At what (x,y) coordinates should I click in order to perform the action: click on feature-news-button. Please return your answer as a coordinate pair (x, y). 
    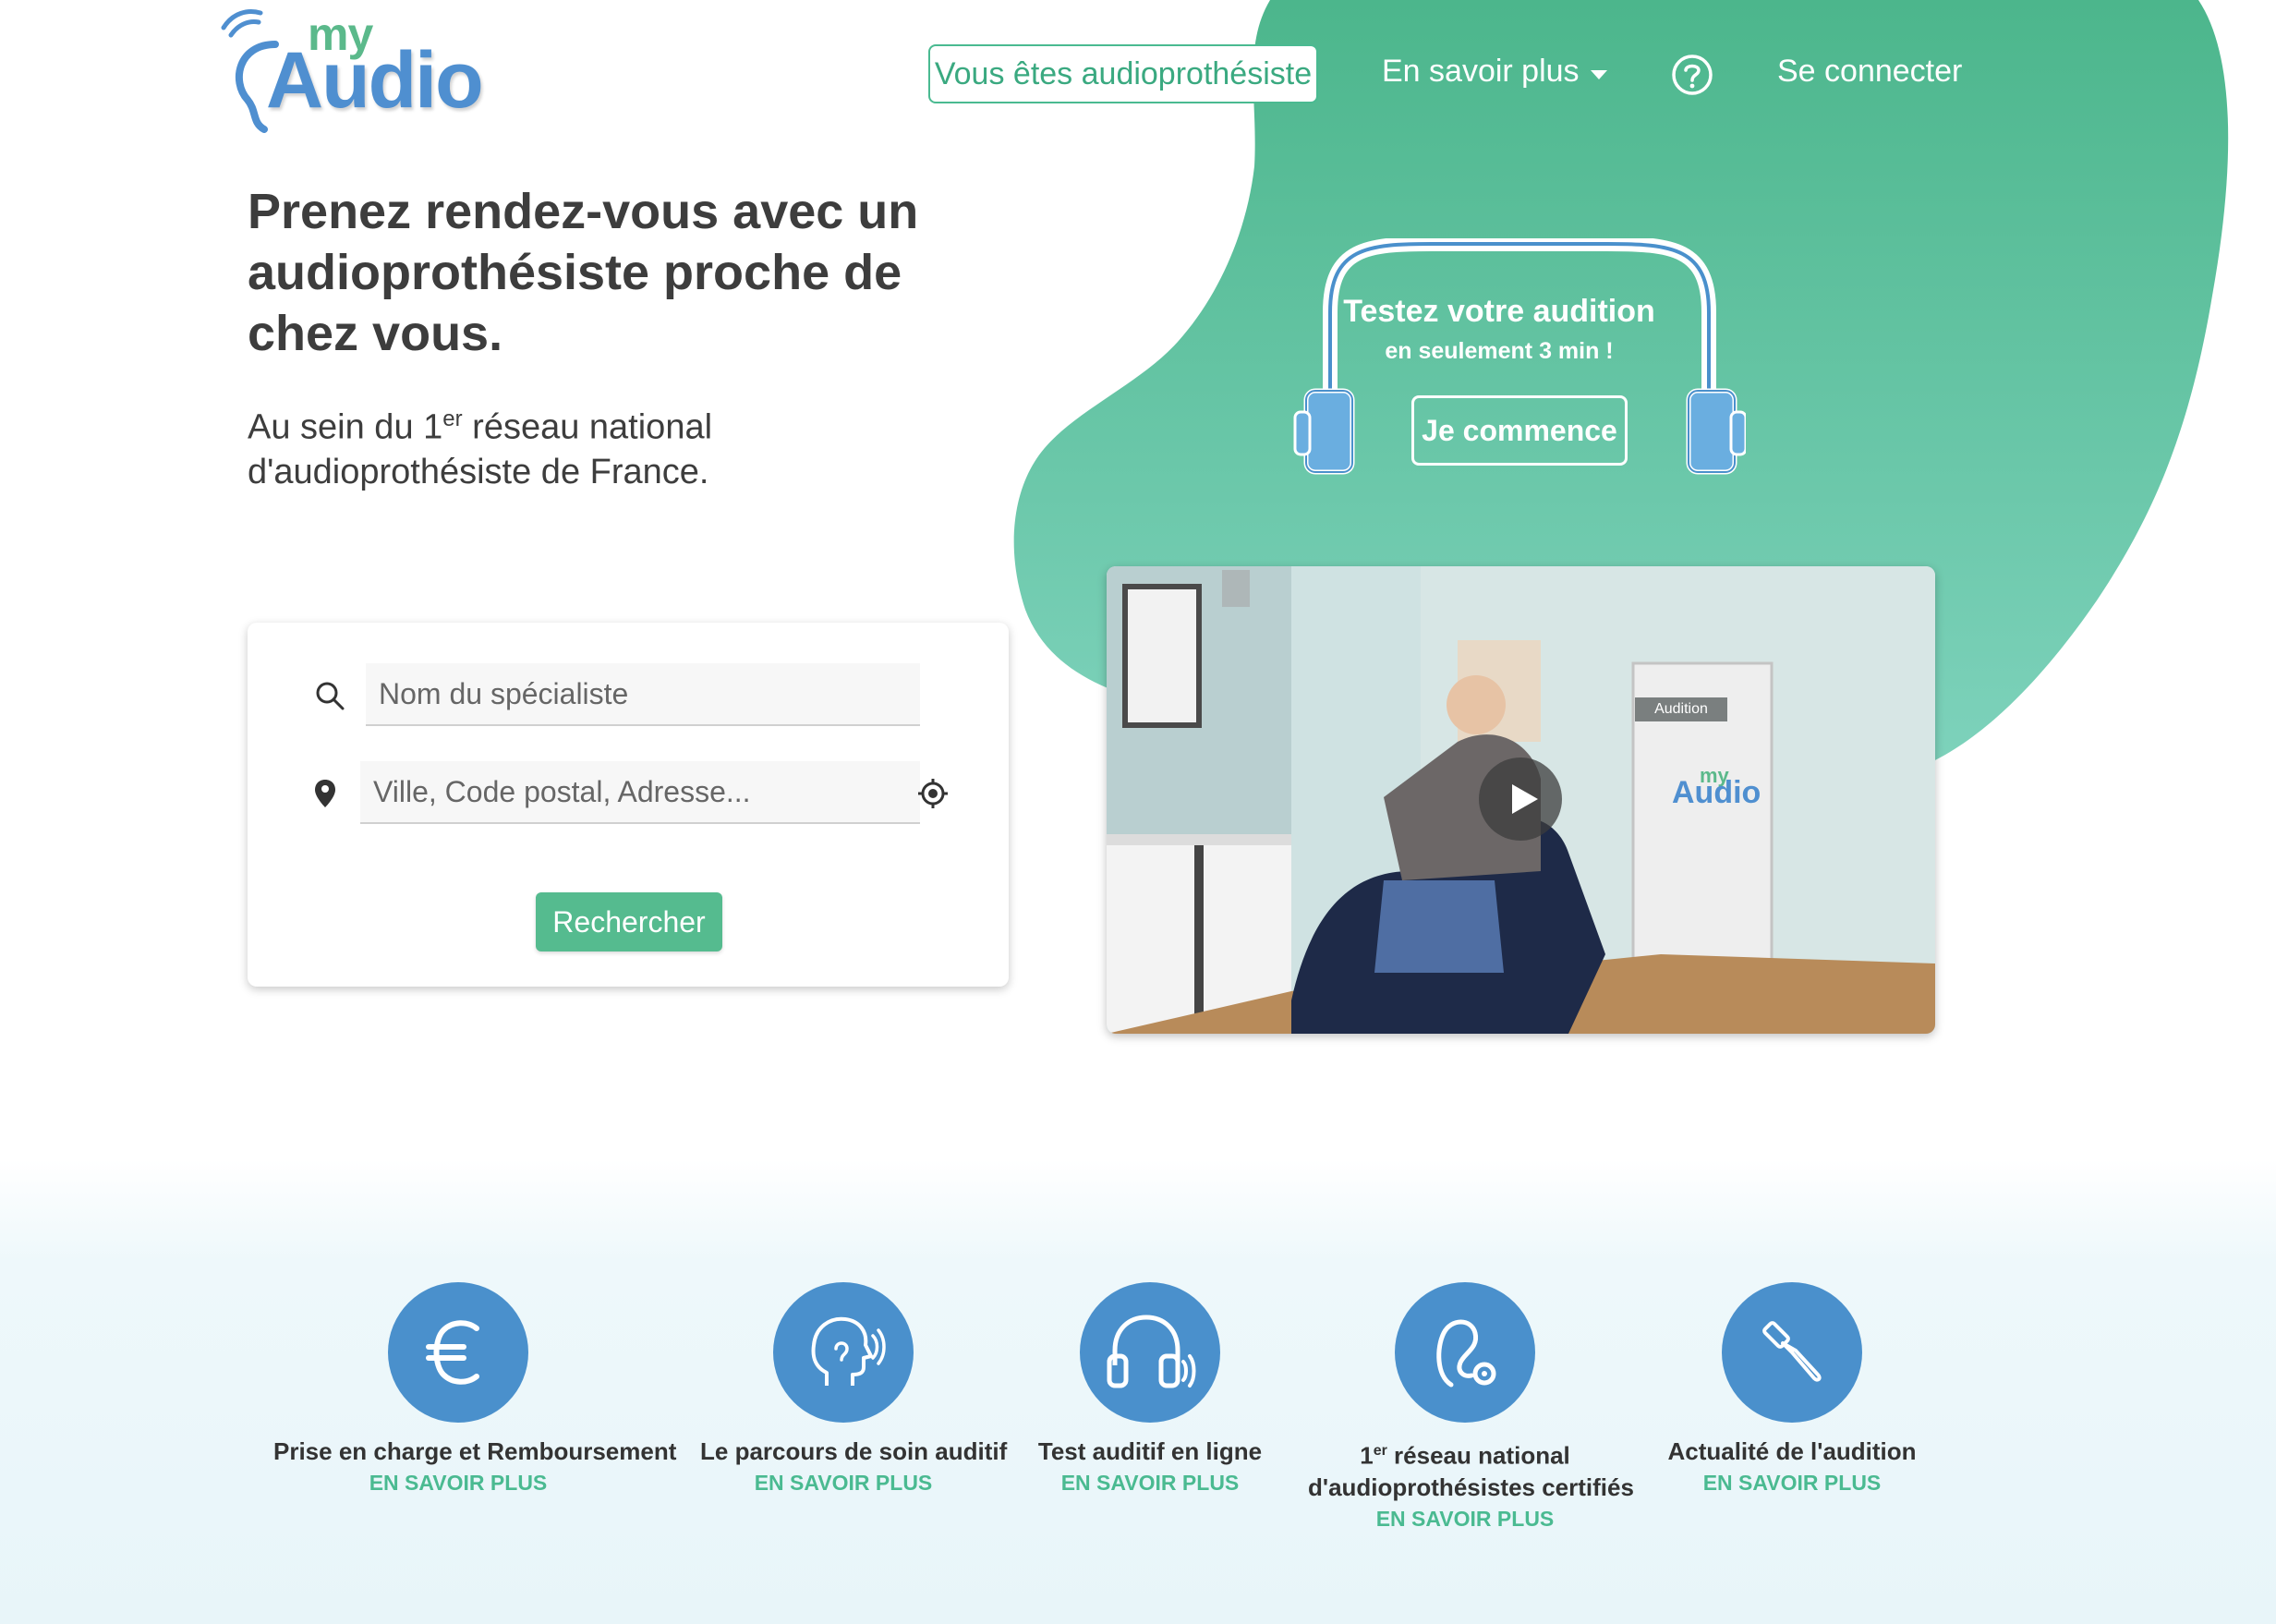
    Looking at the image, I should click on (1792, 1352).